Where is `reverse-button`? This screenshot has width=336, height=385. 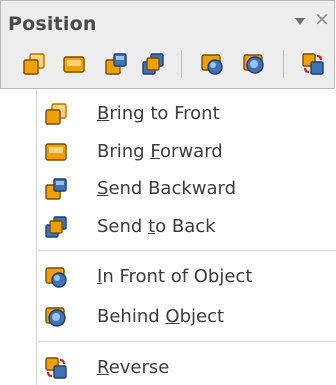 reverse-button is located at coordinates (313, 64).